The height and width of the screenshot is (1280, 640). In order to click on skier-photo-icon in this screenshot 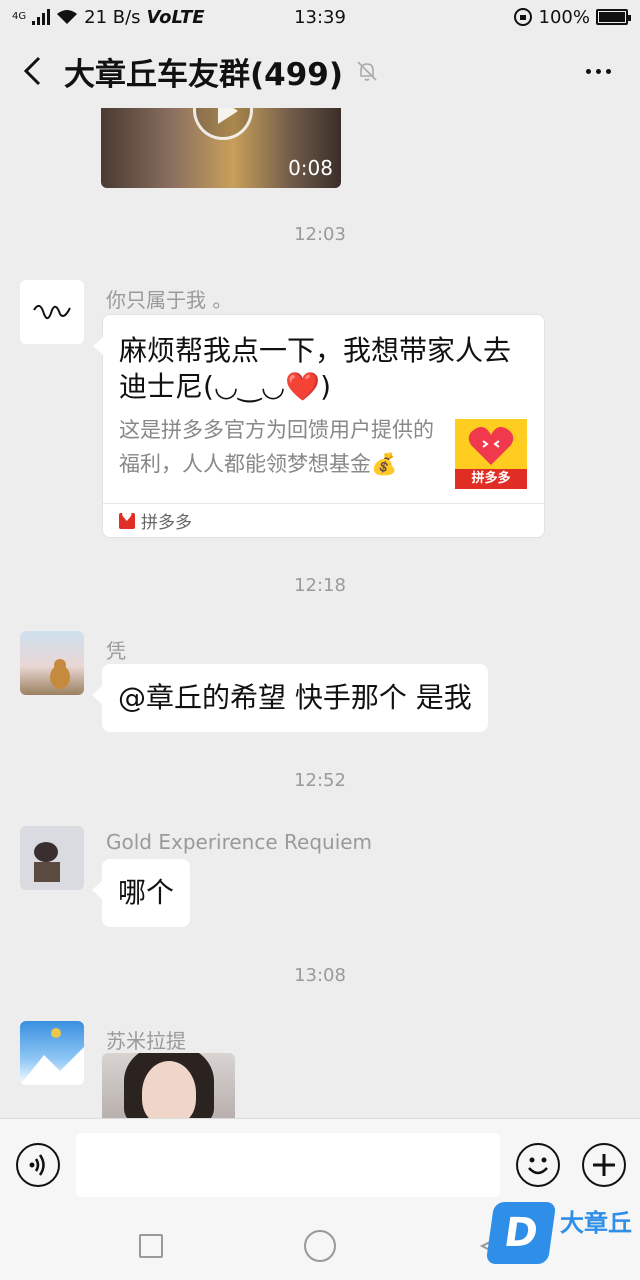, I will do `click(52, 1056)`.